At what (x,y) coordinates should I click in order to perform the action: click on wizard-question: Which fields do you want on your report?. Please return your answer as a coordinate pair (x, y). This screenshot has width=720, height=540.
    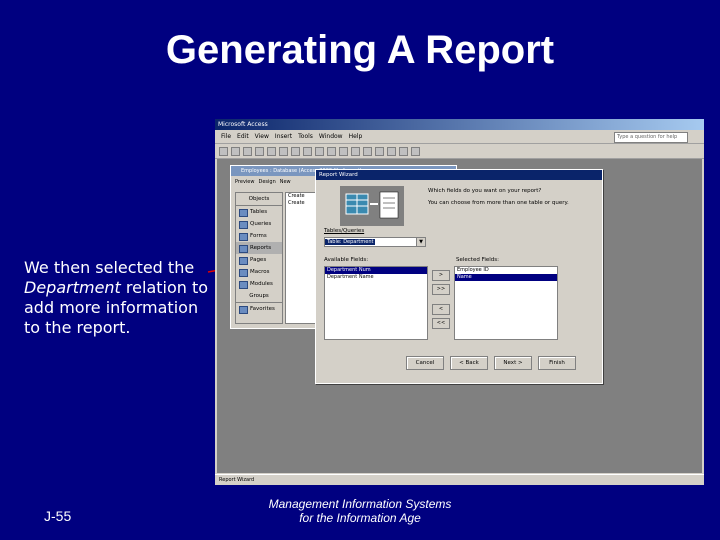
    Looking at the image, I should click on (485, 191).